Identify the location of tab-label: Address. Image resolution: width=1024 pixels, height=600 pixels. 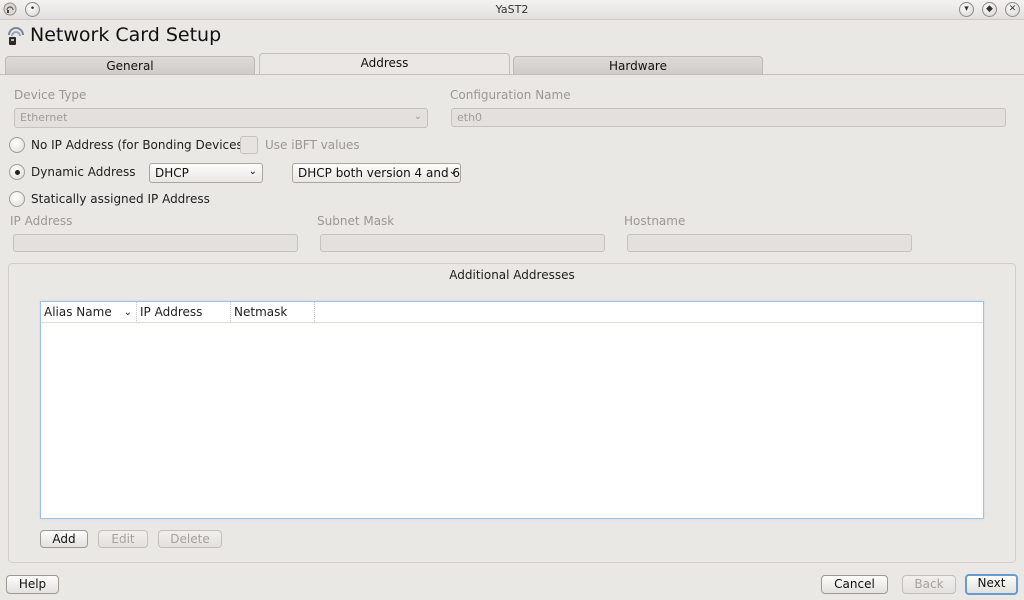
(384, 63).